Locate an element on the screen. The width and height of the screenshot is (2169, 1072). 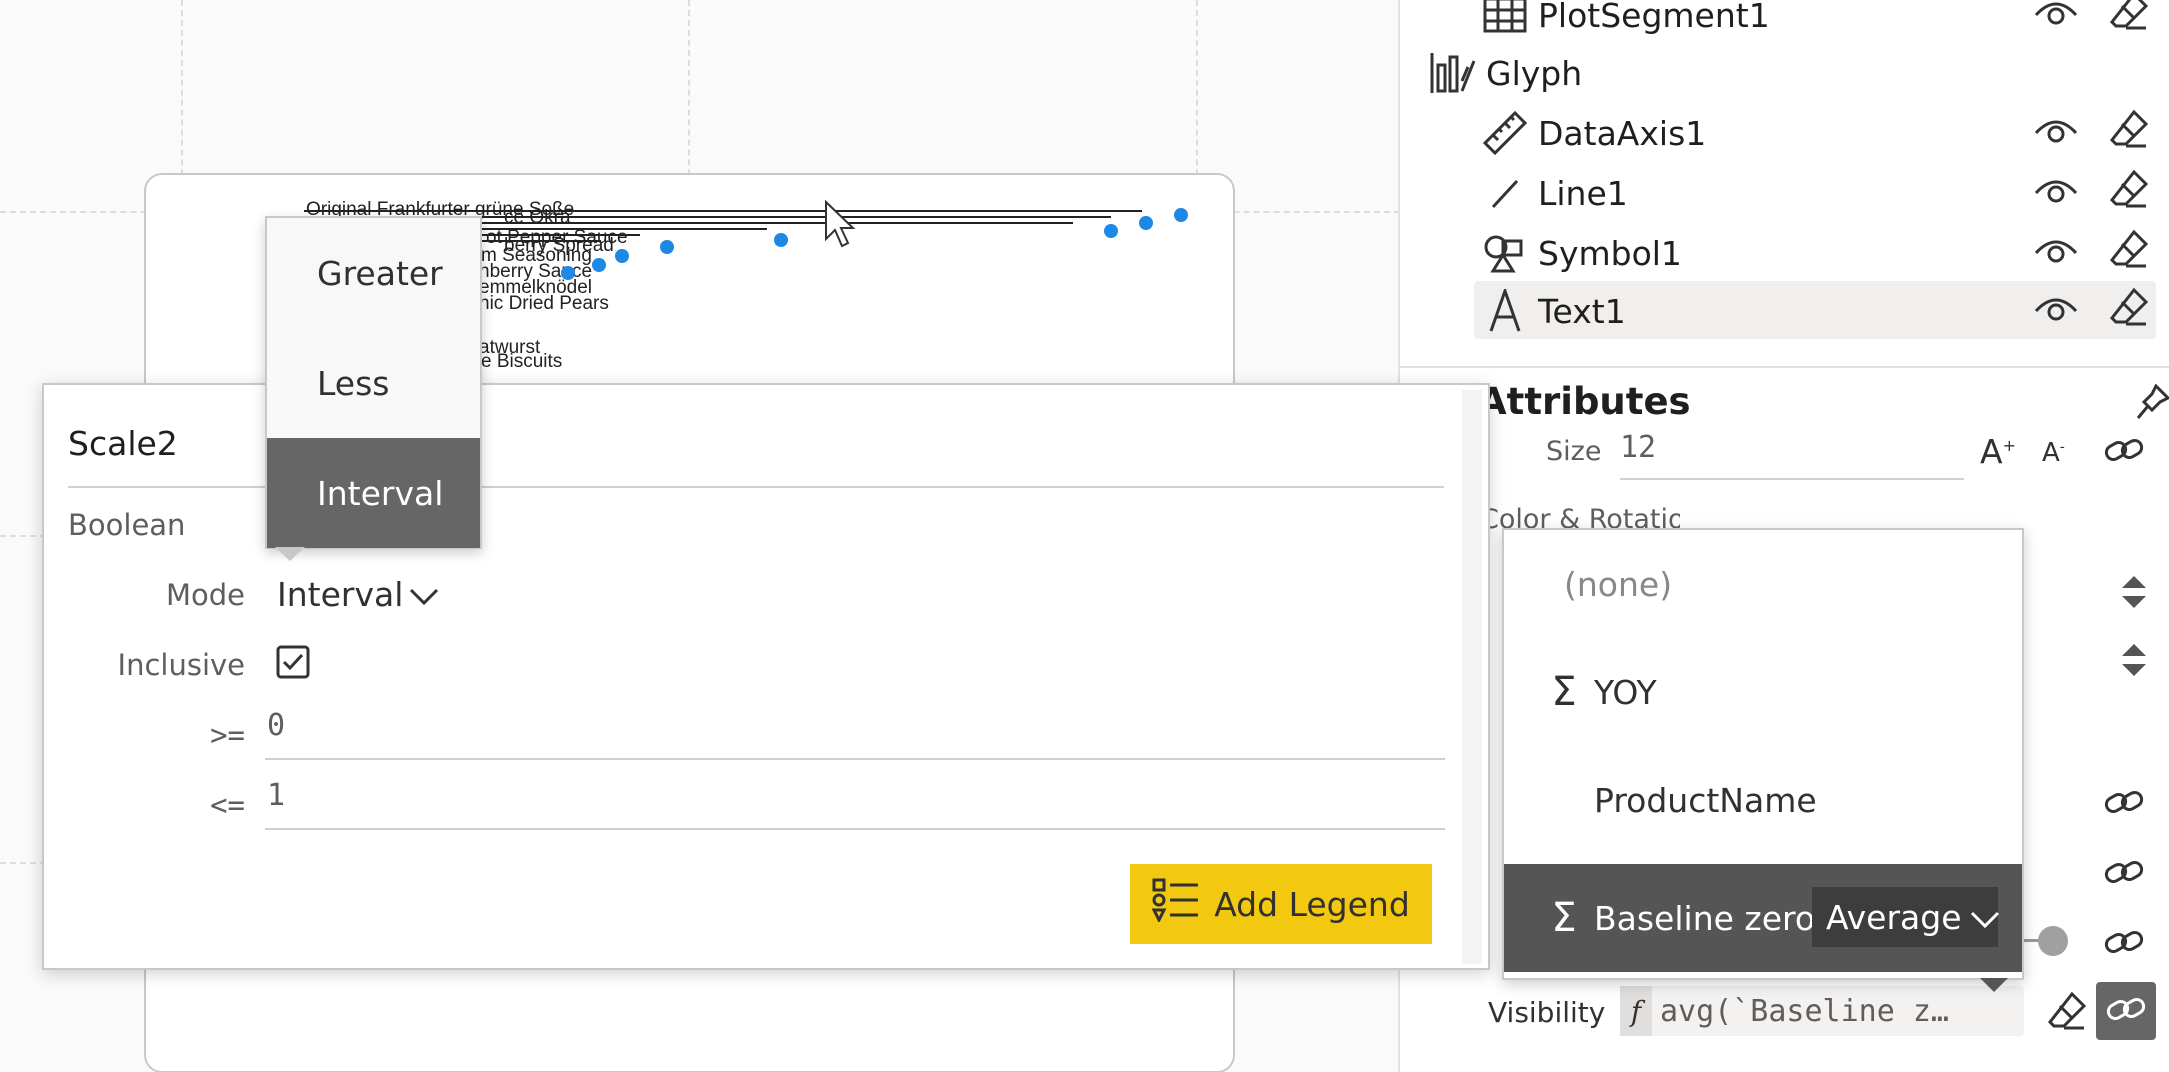
inclusive-checkbox is located at coordinates (293, 664).